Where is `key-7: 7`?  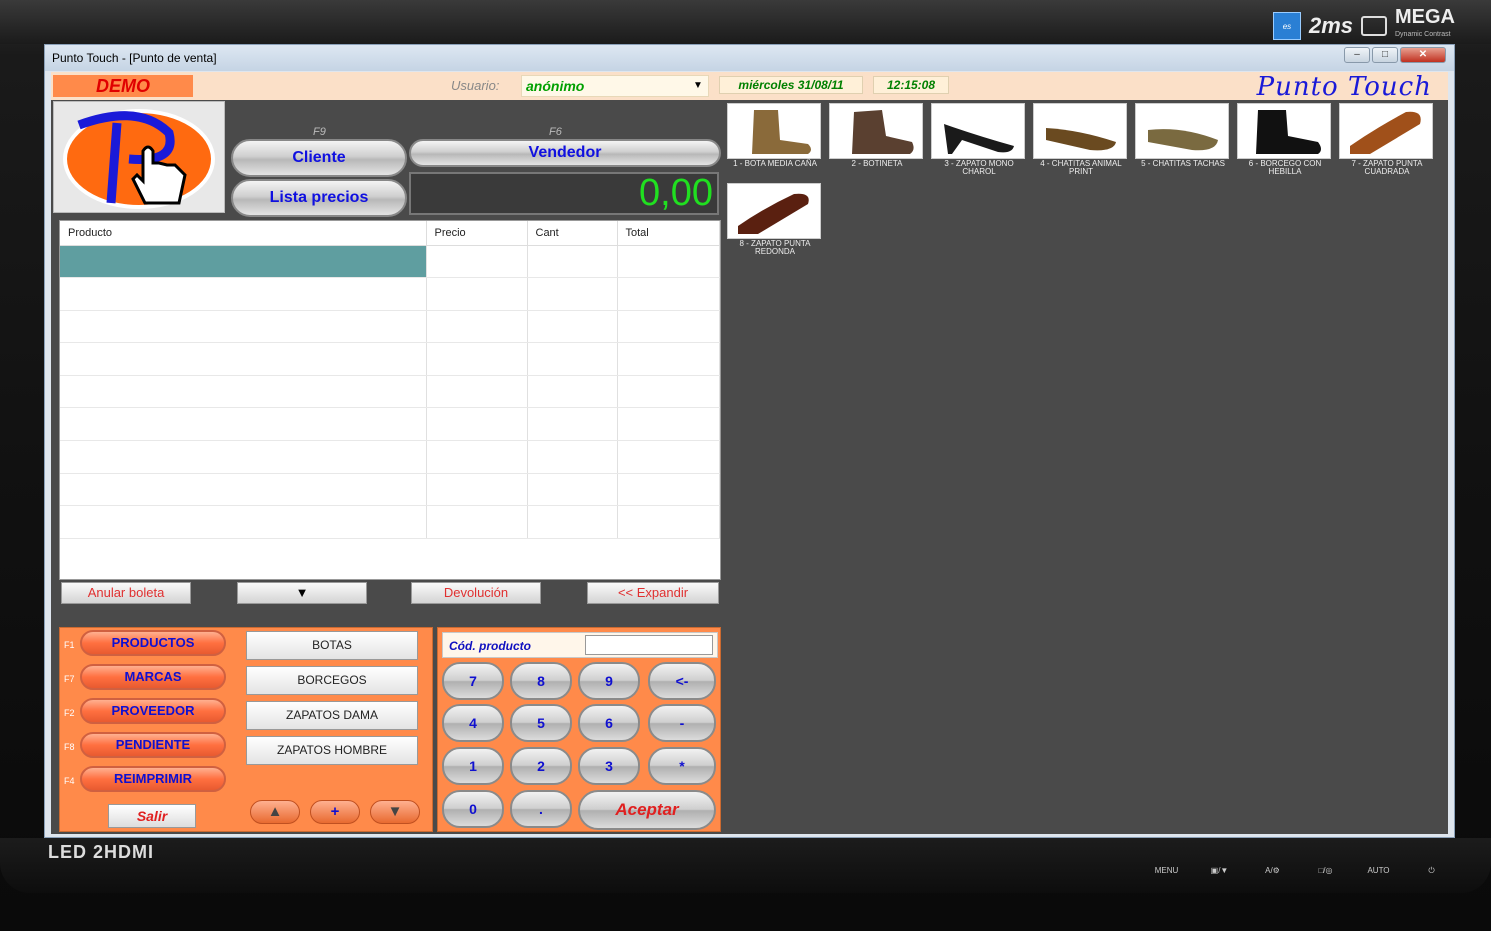 key-7: 7 is located at coordinates (473, 681).